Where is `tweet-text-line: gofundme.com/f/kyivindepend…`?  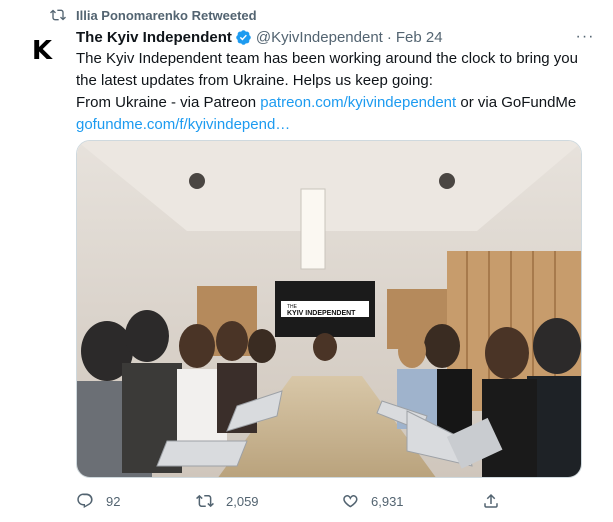 tweet-text-line: gofundme.com/f/kyivindepend… is located at coordinates (341, 125).